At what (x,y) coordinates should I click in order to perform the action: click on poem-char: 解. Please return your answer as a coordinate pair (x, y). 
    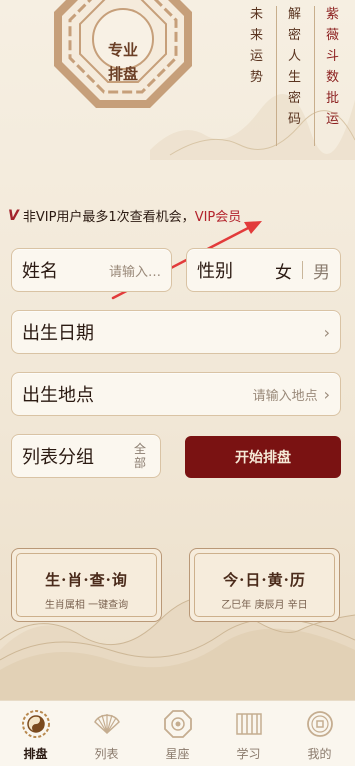
    Looking at the image, I should click on (295, 14).